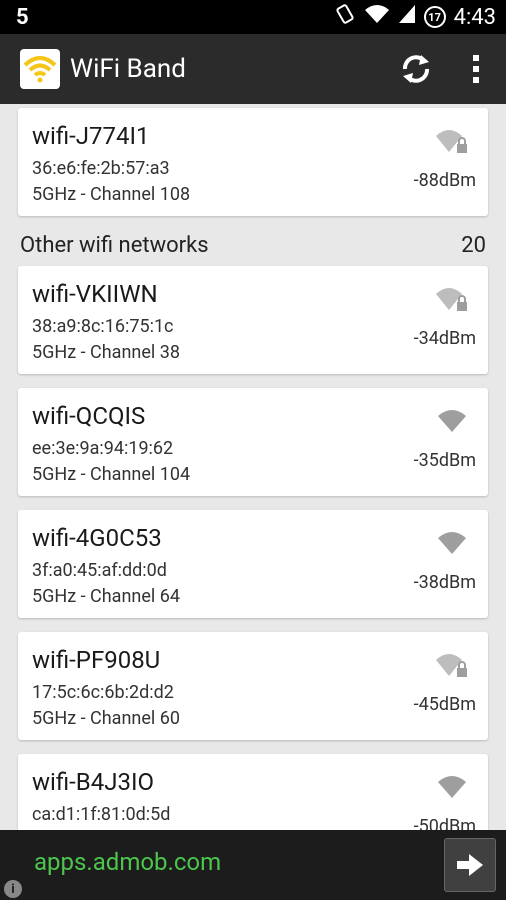  What do you see at coordinates (444, 460) in the screenshot?
I see `network-signal: -35dBm` at bounding box center [444, 460].